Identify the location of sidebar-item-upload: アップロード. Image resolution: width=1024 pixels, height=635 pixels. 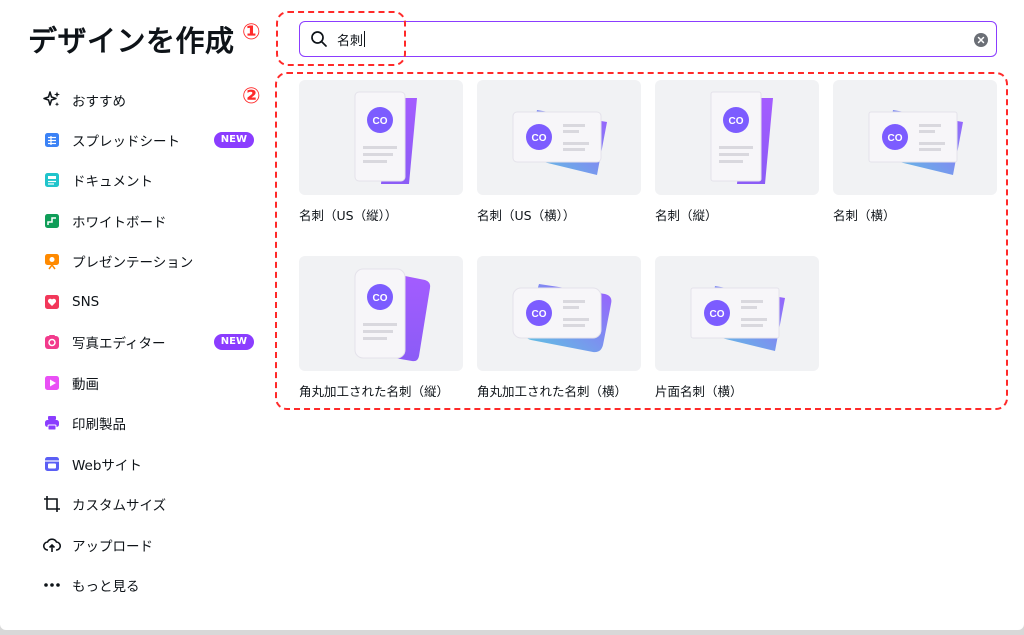
(149, 545).